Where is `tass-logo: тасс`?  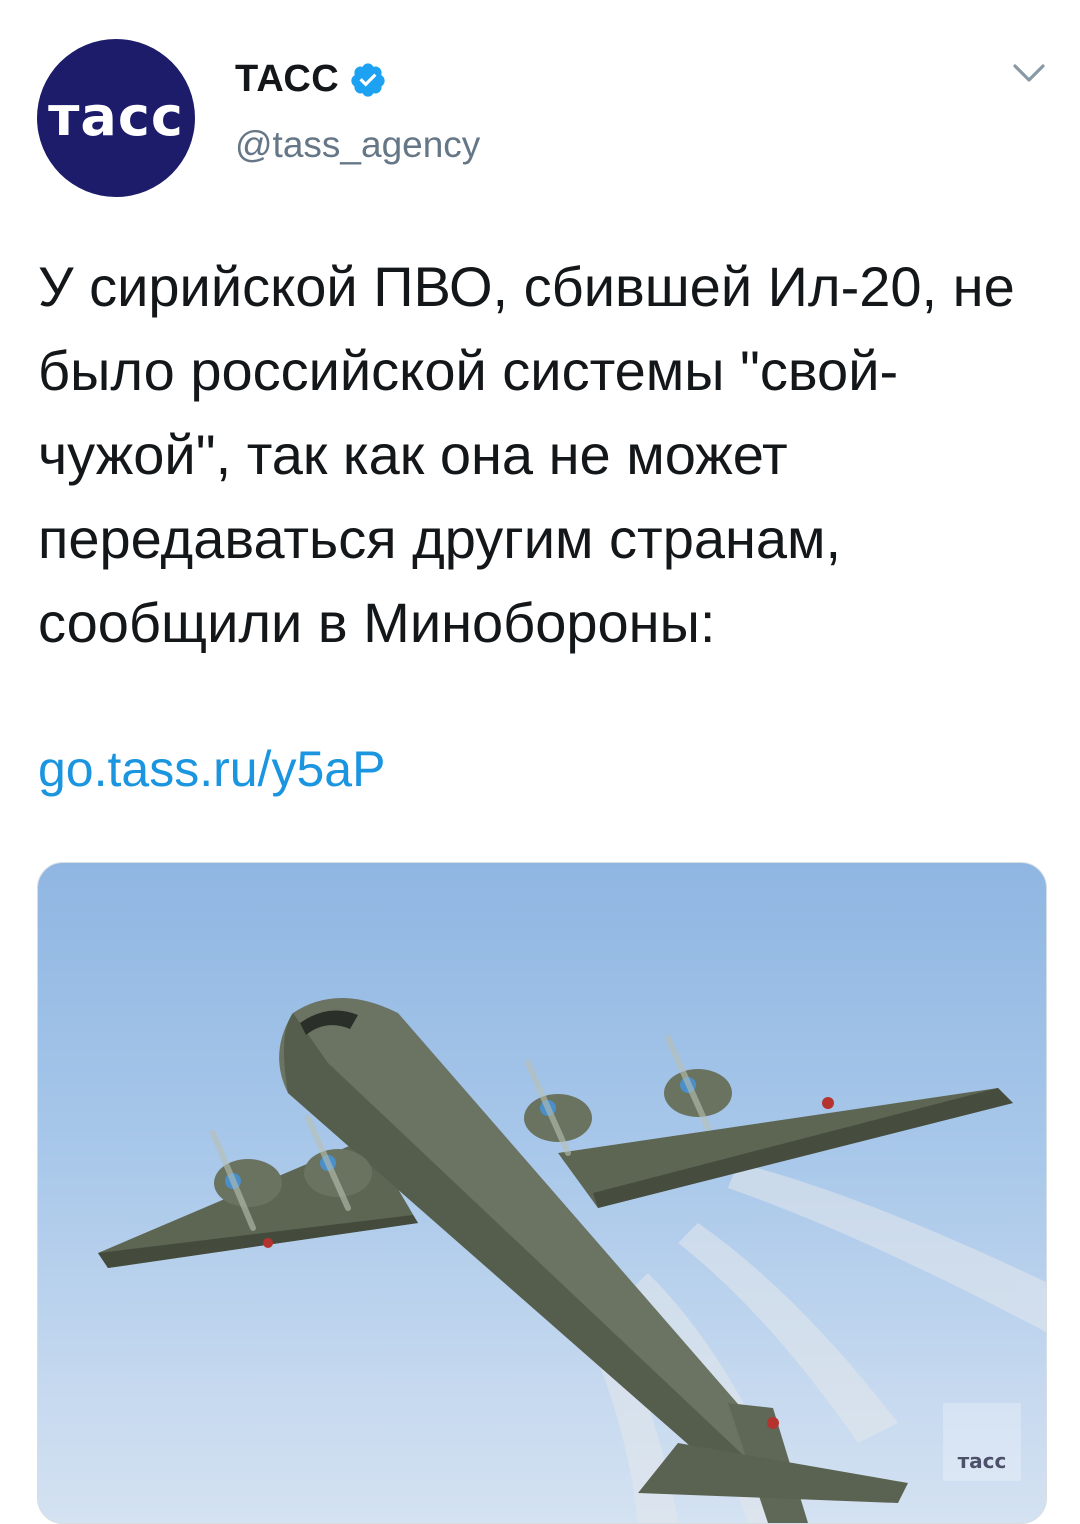 tass-logo: тасс is located at coordinates (116, 116).